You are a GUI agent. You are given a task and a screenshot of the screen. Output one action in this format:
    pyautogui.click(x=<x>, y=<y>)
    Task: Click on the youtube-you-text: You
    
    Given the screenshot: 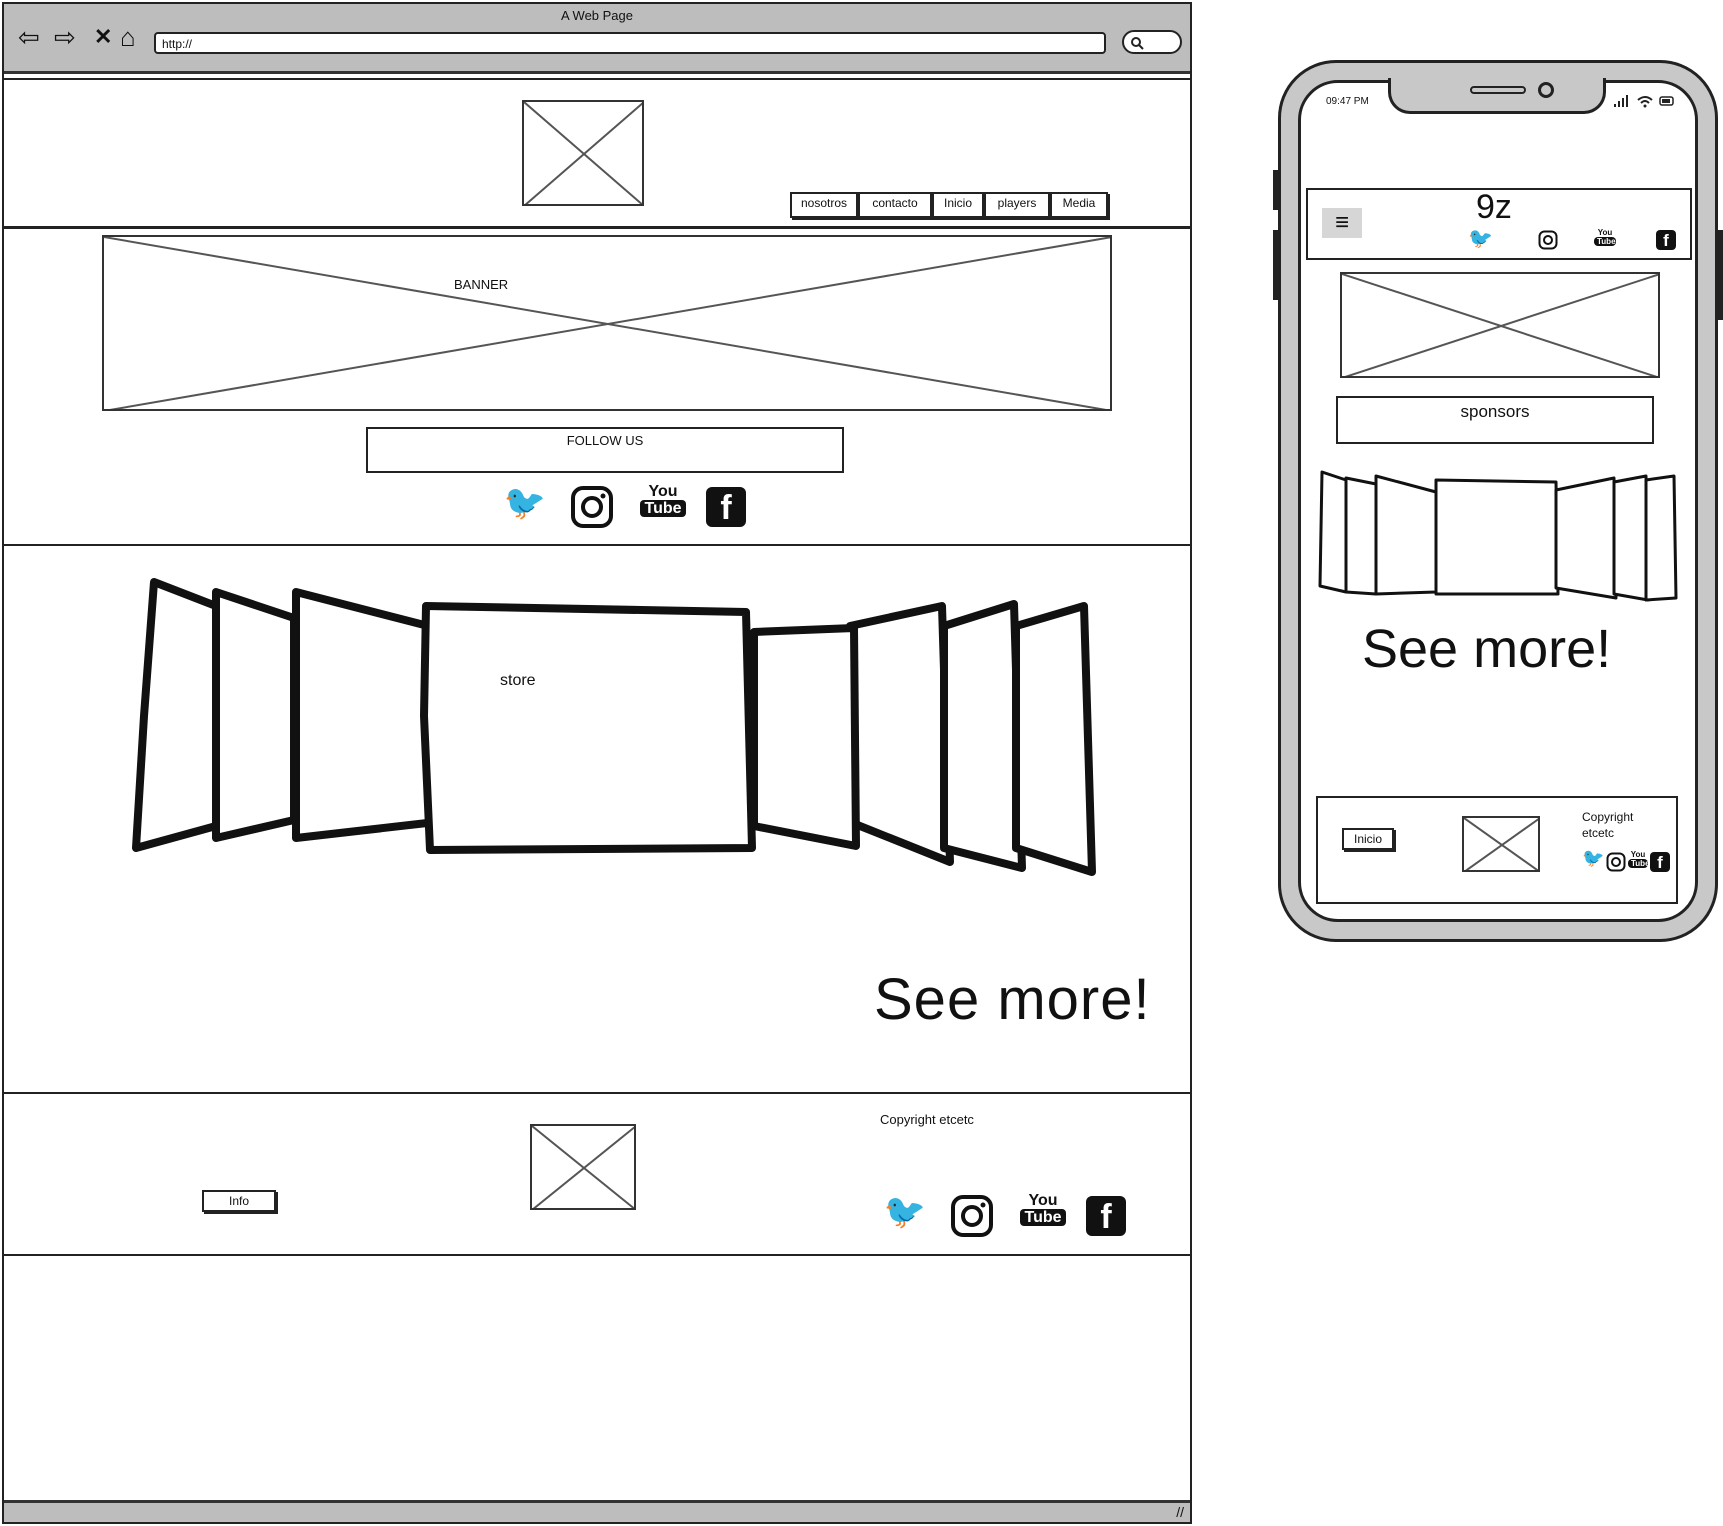 What is the action you would take?
    pyautogui.click(x=663, y=491)
    